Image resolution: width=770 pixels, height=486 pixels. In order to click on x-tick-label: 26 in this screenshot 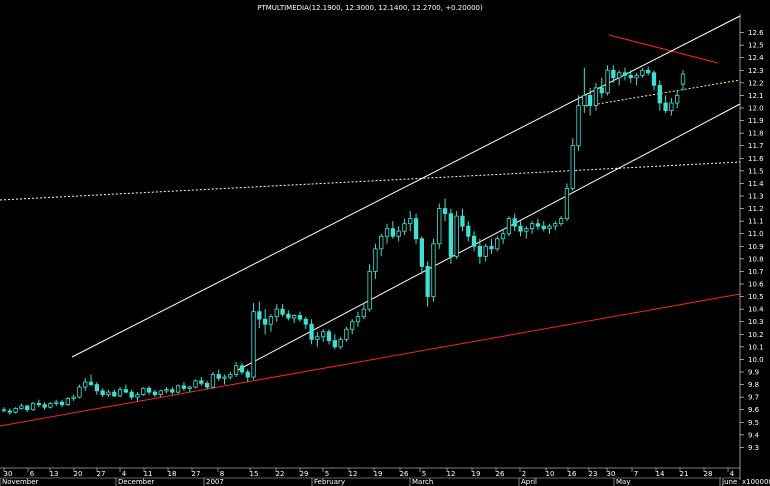, I will do `click(404, 474)`.